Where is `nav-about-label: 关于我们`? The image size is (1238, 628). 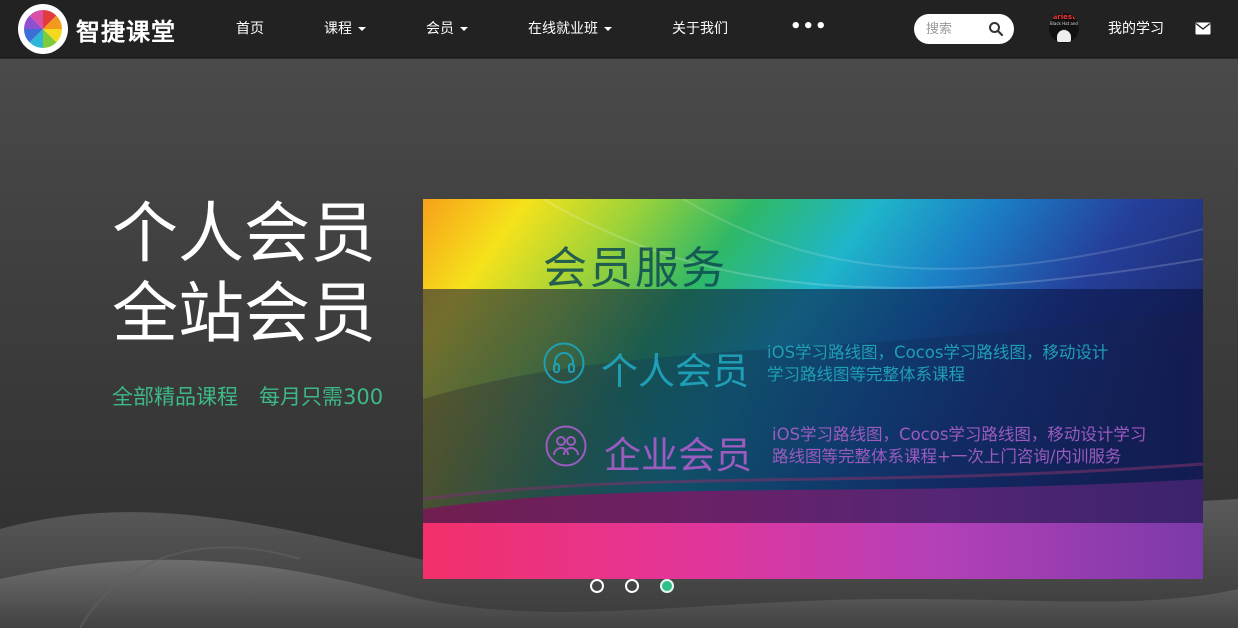 nav-about-label: 关于我们 is located at coordinates (700, 29).